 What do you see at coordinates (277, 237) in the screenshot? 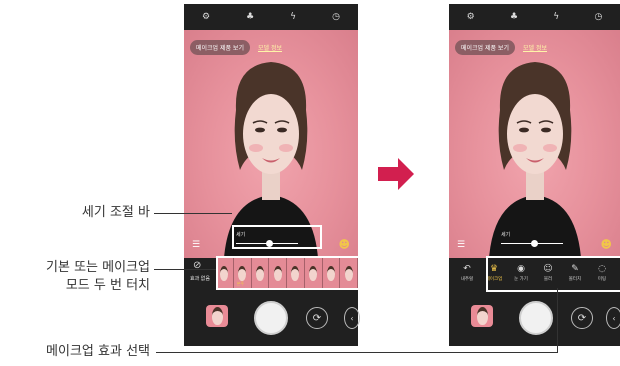
I see `slider-highlight-box` at bounding box center [277, 237].